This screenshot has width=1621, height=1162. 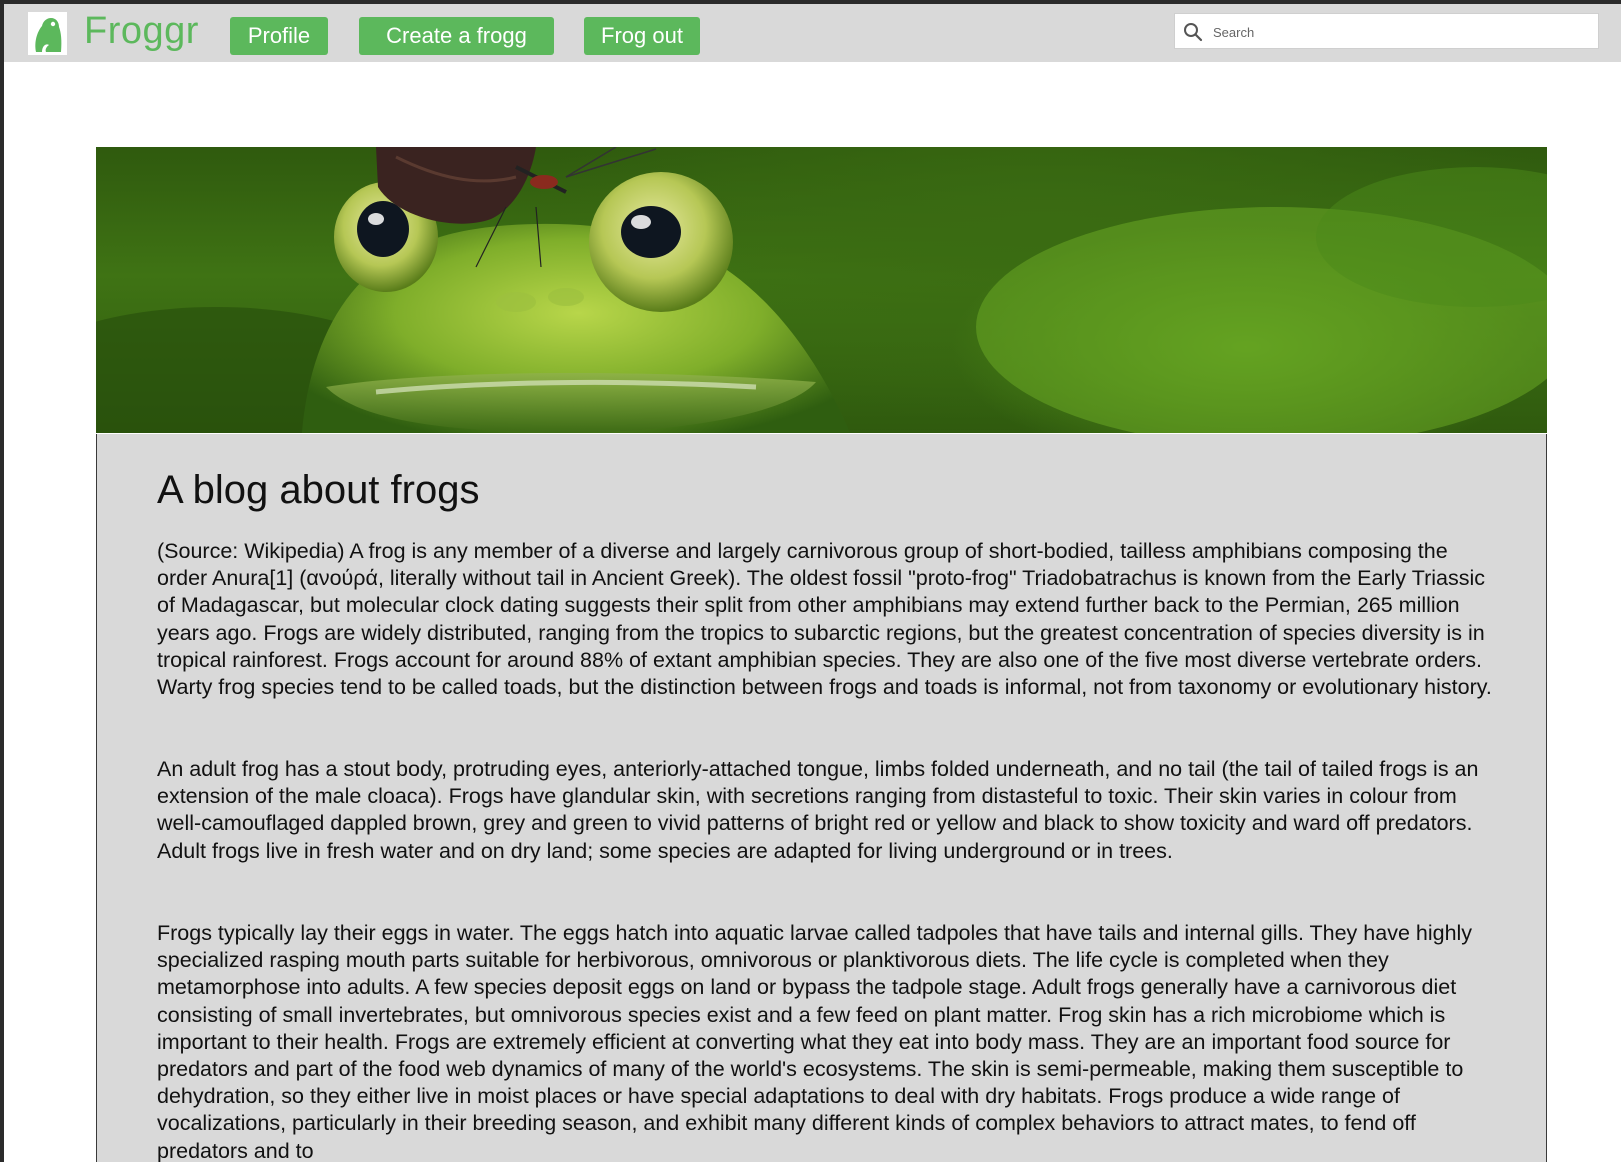 I want to click on top-navbar: Froggr Profile Create a frogg Frog out, so click(x=812, y=33).